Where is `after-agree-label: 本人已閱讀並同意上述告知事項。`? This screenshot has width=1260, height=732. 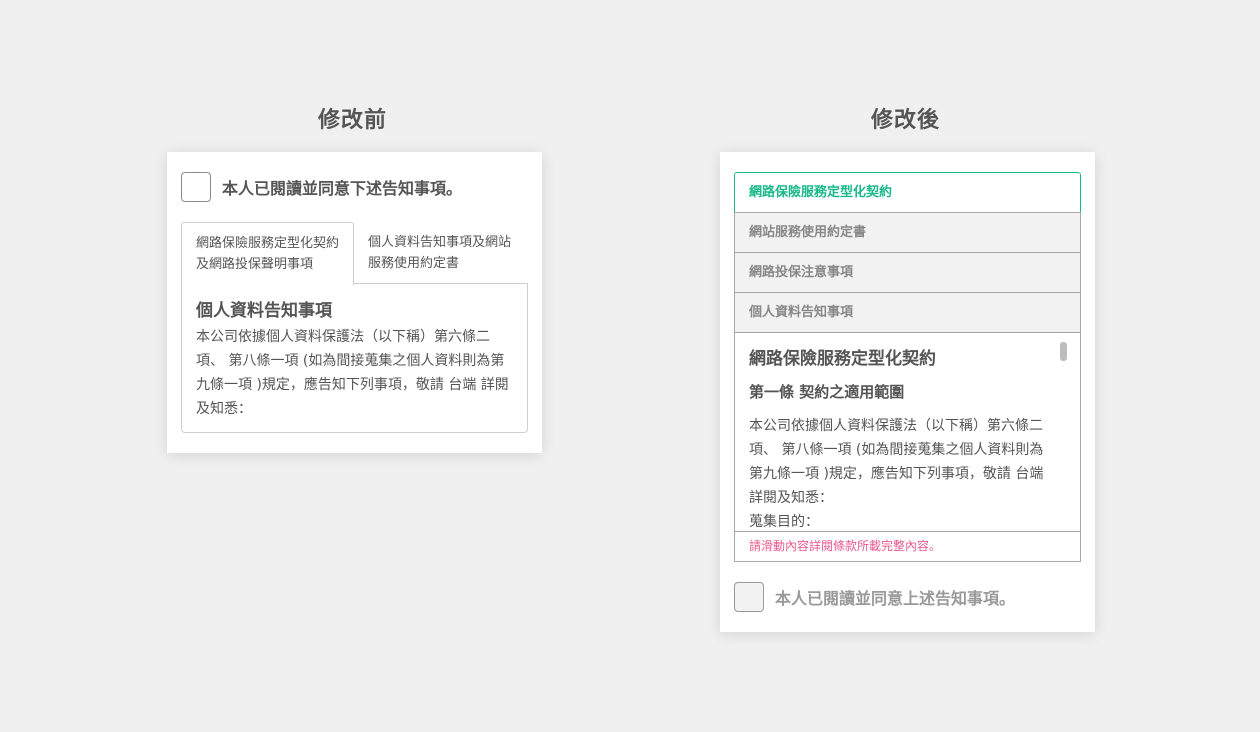 after-agree-label: 本人已閱讀並同意上述告知事項。 is located at coordinates (895, 598).